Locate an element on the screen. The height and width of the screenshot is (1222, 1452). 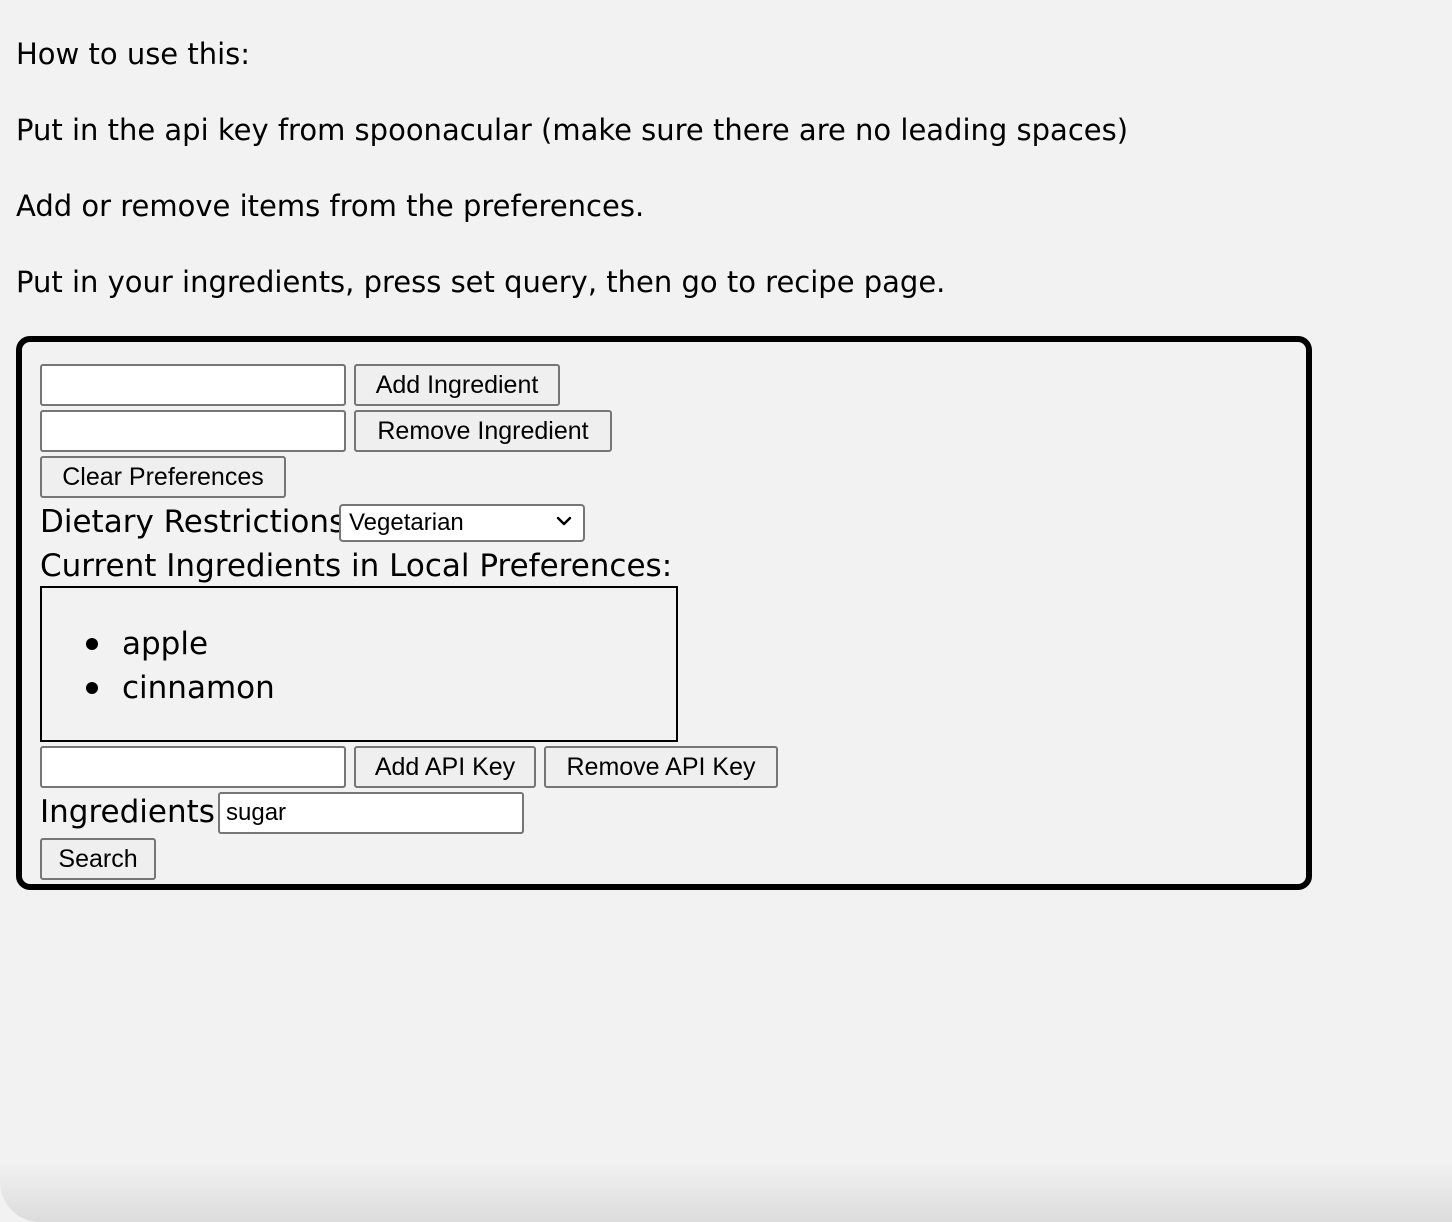
ingredients-query-input is located at coordinates (371, 813).